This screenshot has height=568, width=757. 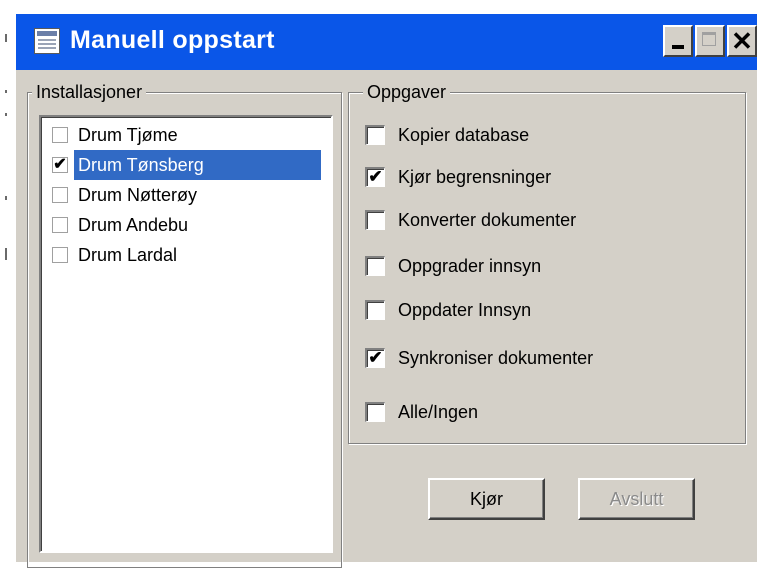 What do you see at coordinates (636, 499) in the screenshot?
I see `exit-button: Avslutt` at bounding box center [636, 499].